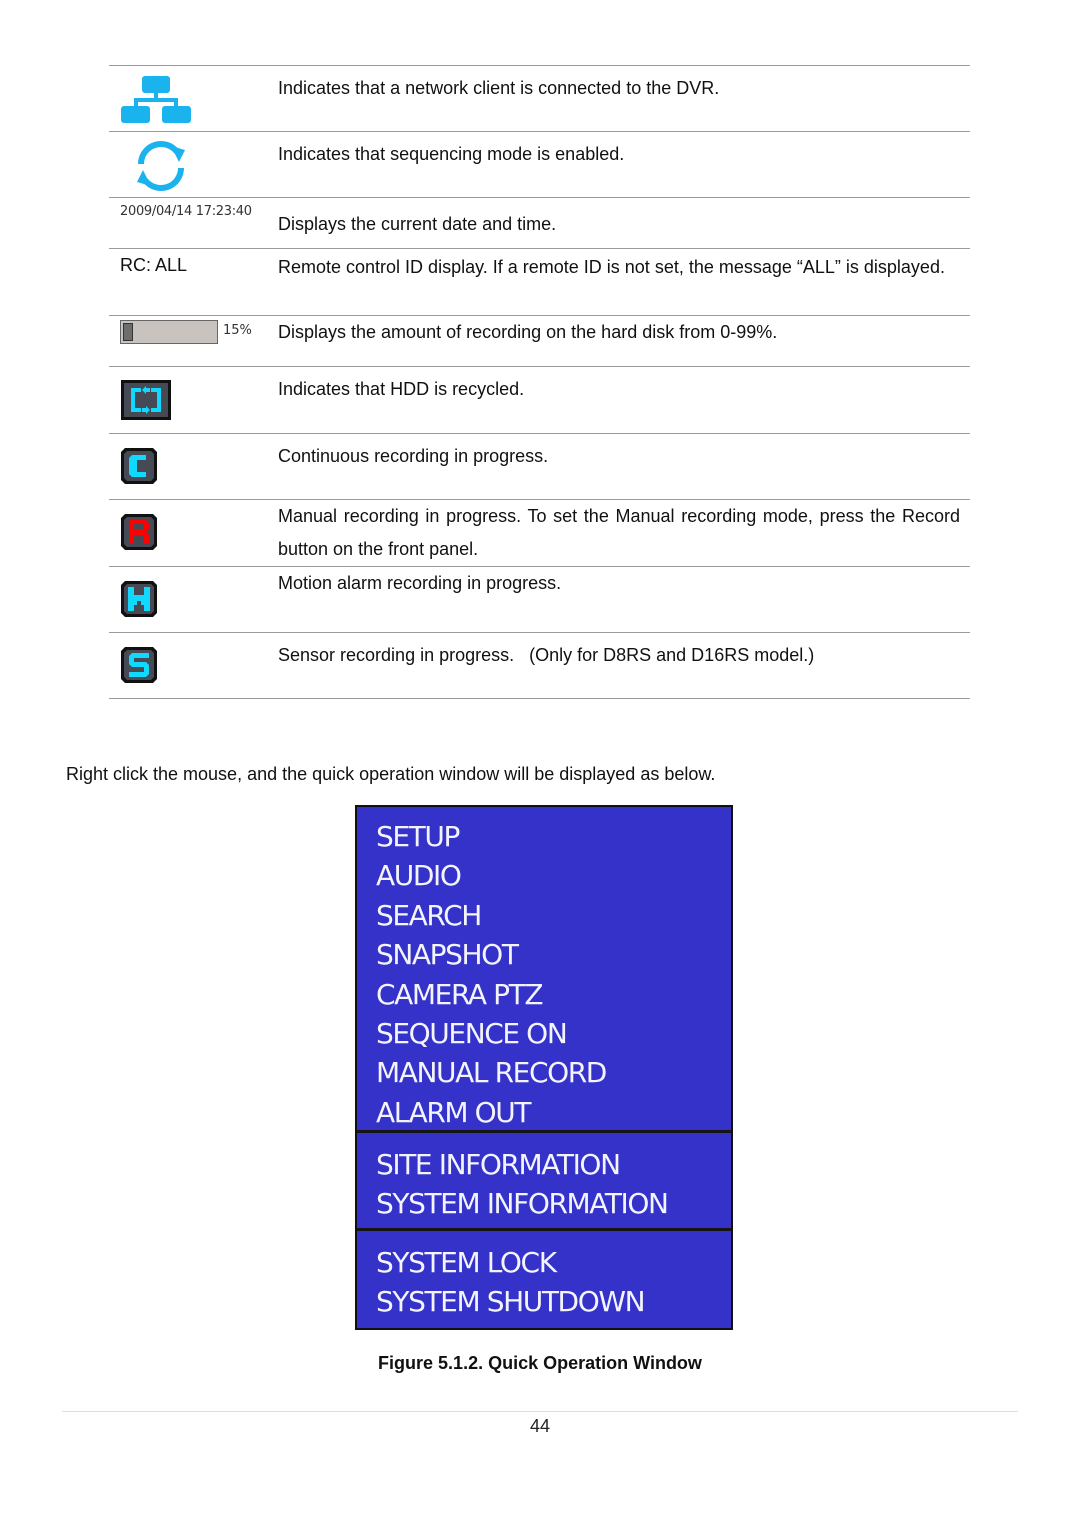 Image resolution: width=1080 pixels, height=1527 pixels. What do you see at coordinates (544, 1262) in the screenshot?
I see `menu-item-system-lock: SYSTEM LOCK` at bounding box center [544, 1262].